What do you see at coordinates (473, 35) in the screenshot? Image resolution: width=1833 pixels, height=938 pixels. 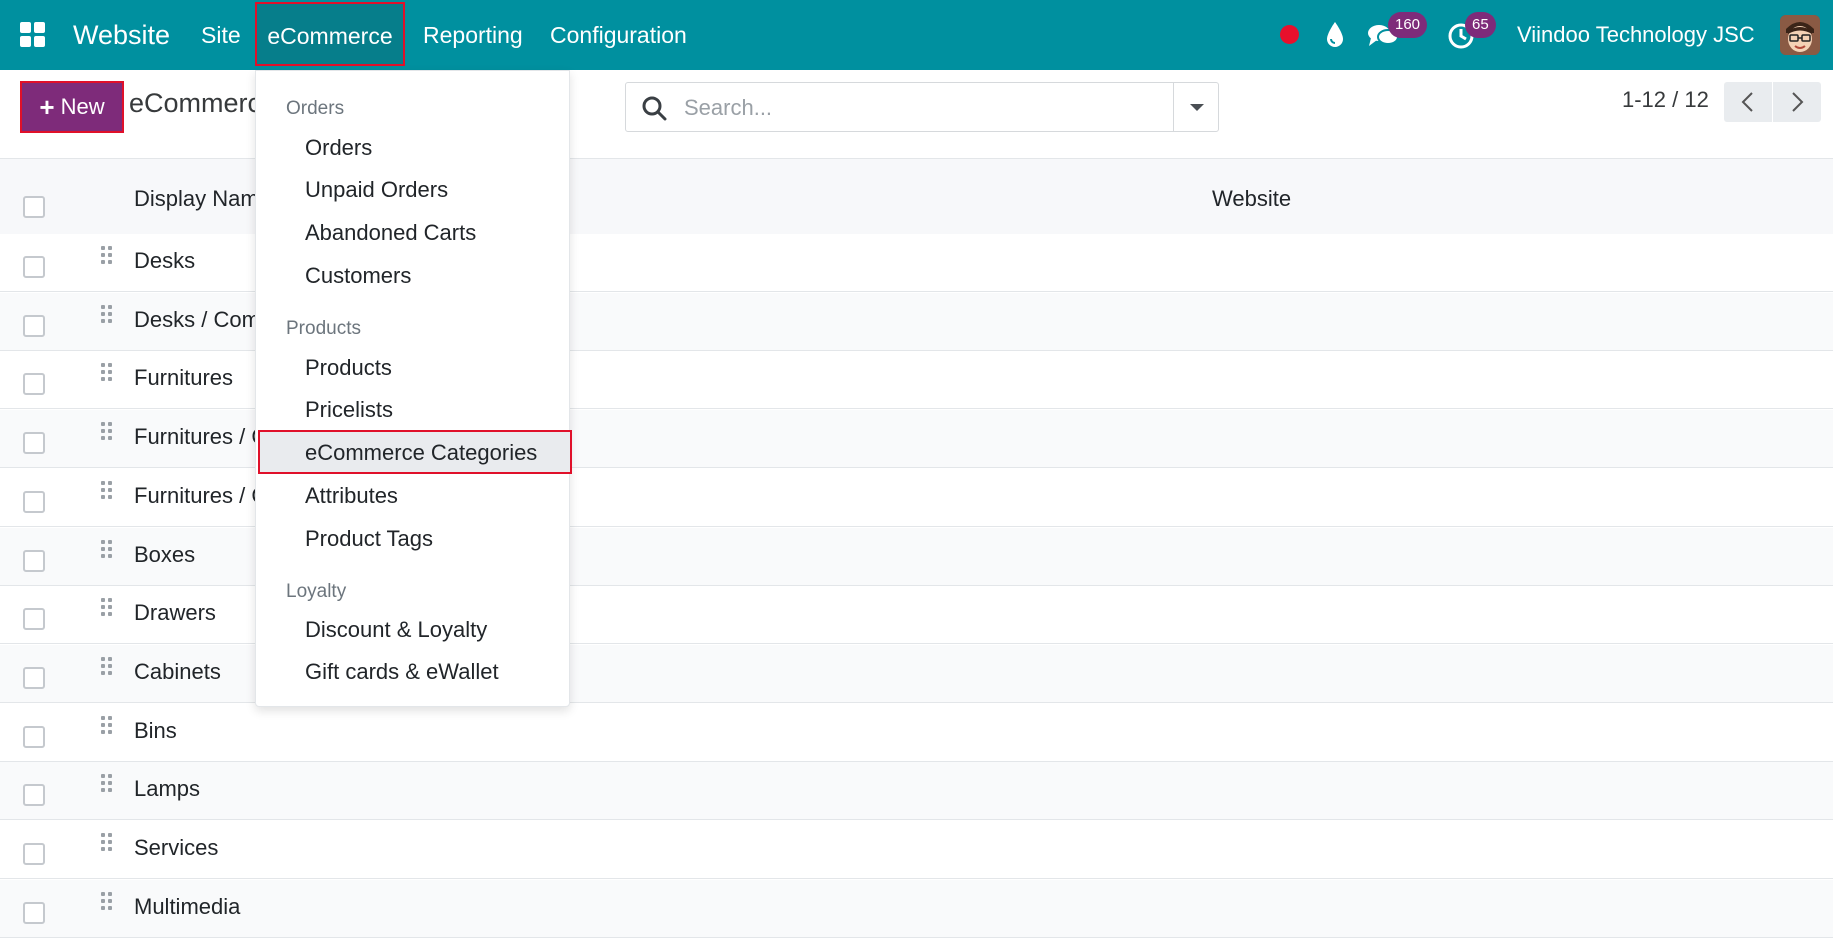 I see `menu-reporting: Reporting` at bounding box center [473, 35].